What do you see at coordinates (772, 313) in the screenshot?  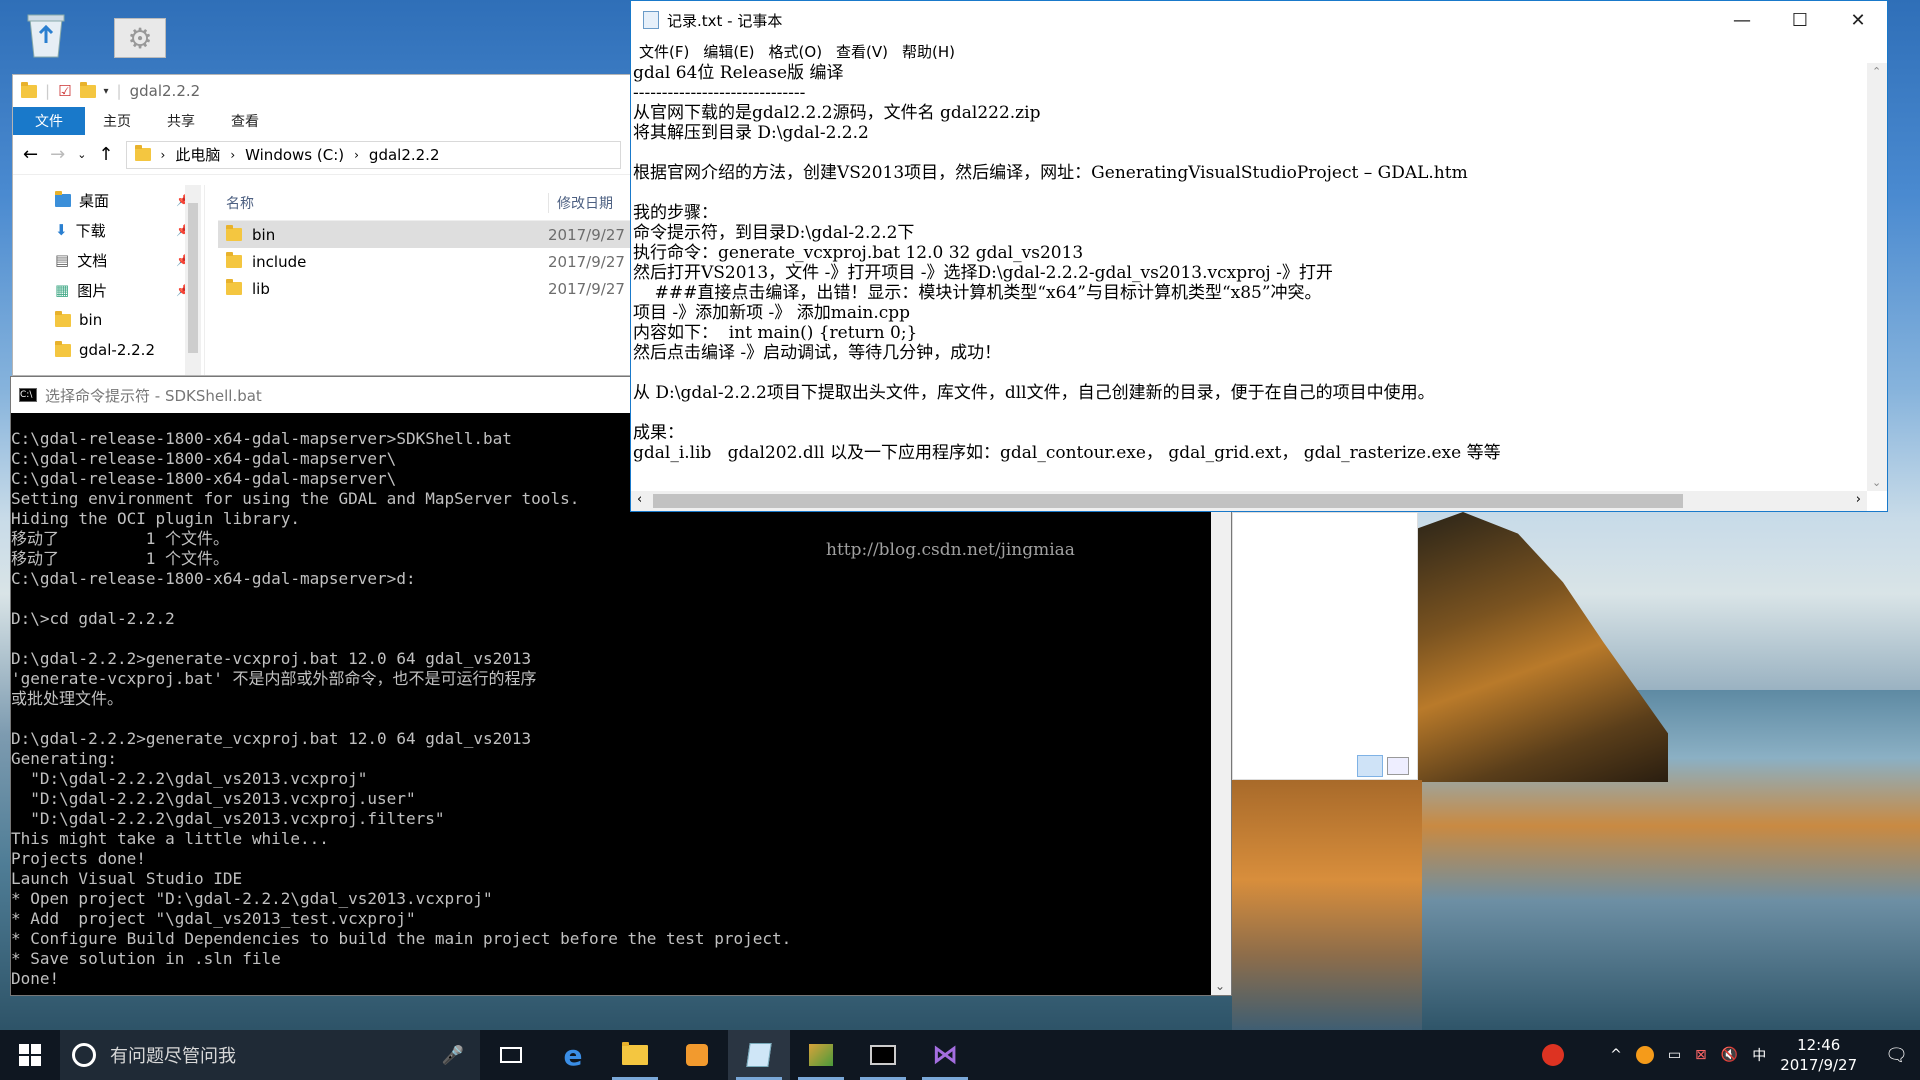 I see `notepad-line: 项目 -》添加新项 -》 添加main.cpp` at bounding box center [772, 313].